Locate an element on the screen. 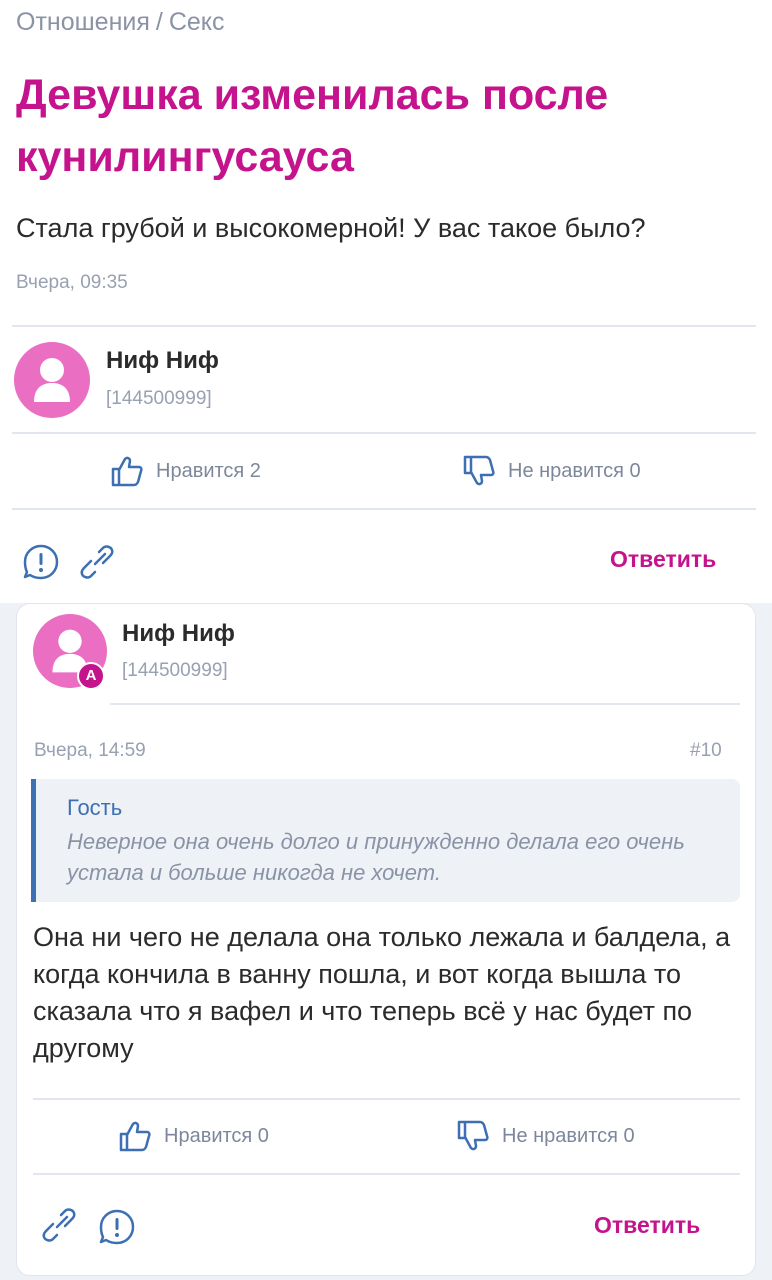 This screenshot has width=772, height=1280. like-button: Нравится 0 is located at coordinates (193, 1136).